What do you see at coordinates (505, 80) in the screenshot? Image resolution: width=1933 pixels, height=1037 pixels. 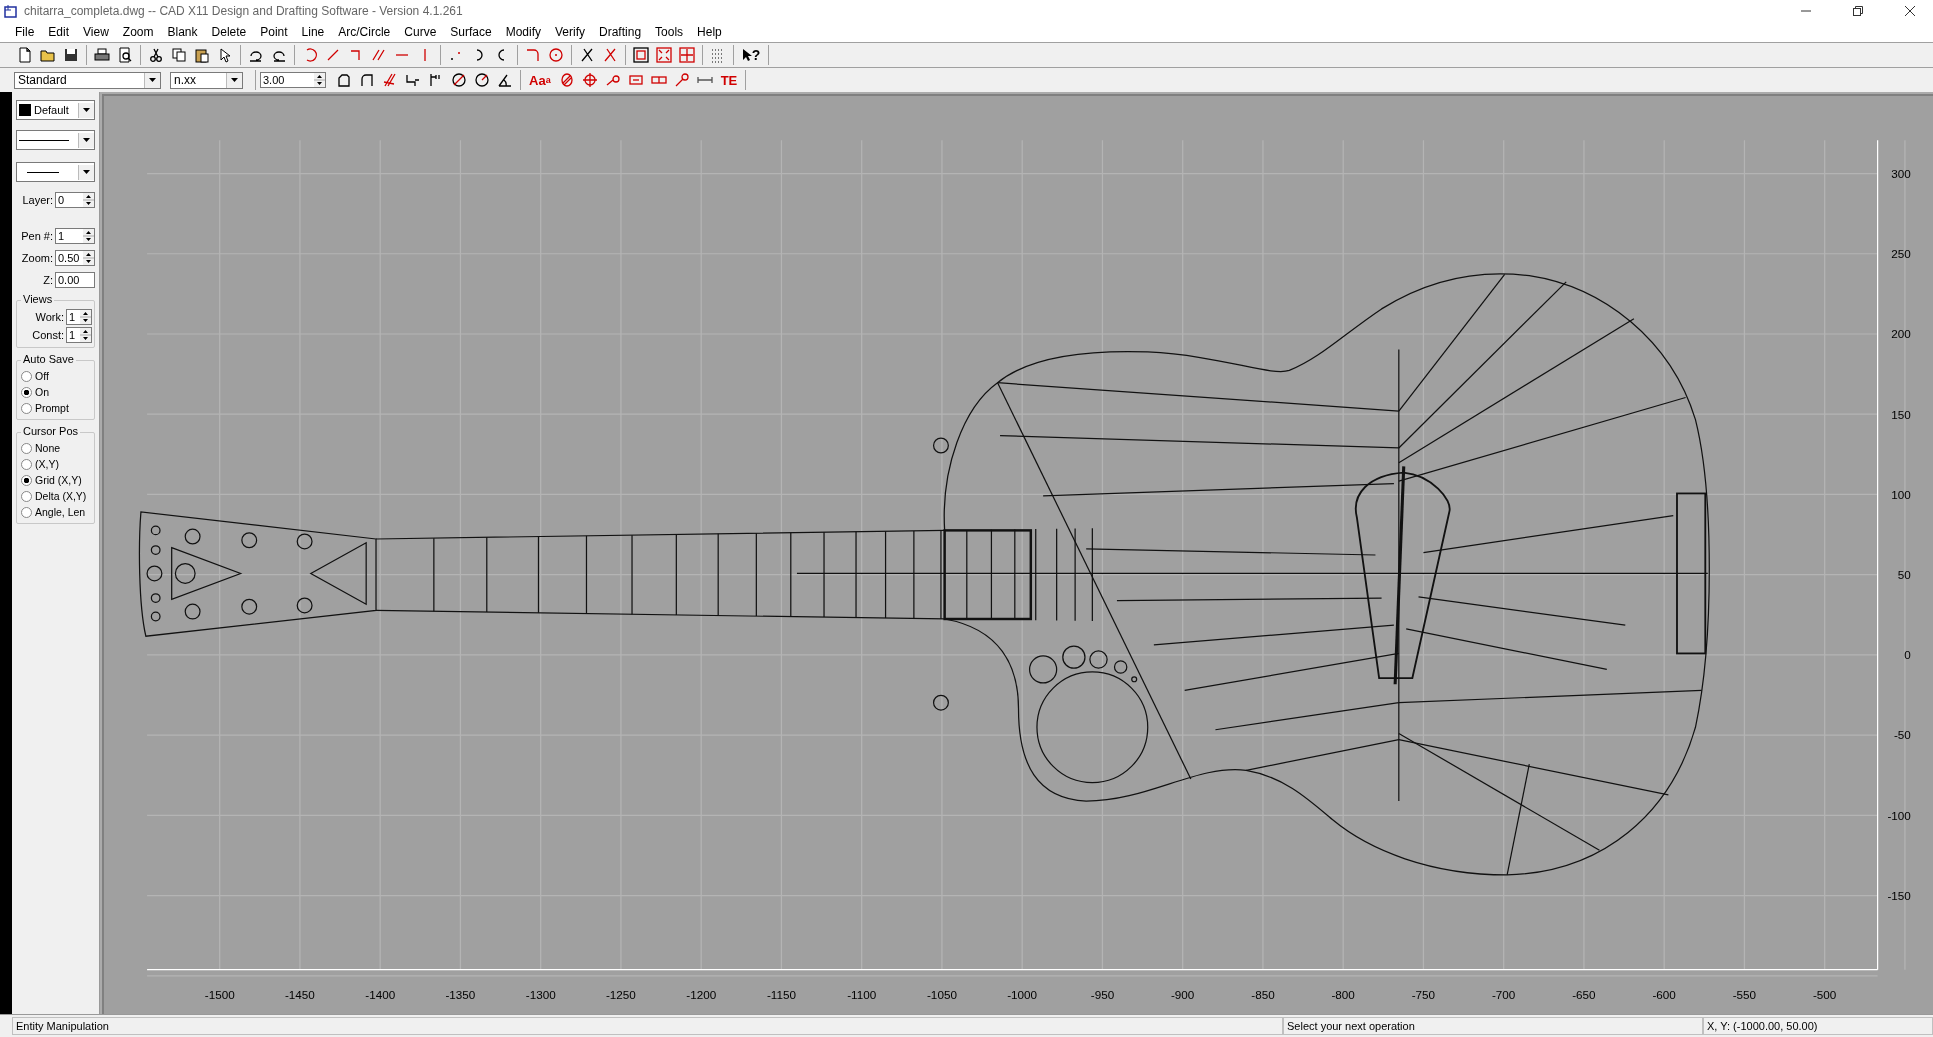 I see `angle-icon` at bounding box center [505, 80].